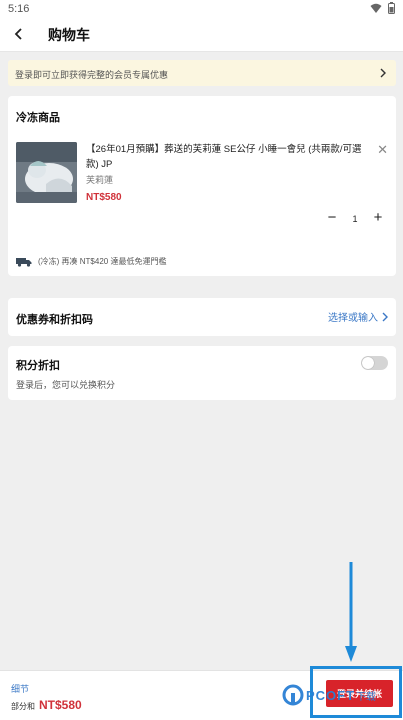 This screenshot has height=720, width=403. What do you see at coordinates (202, 73) in the screenshot?
I see `member-login-banner: 登录即可立即获得完整的会员专属优惠` at bounding box center [202, 73].